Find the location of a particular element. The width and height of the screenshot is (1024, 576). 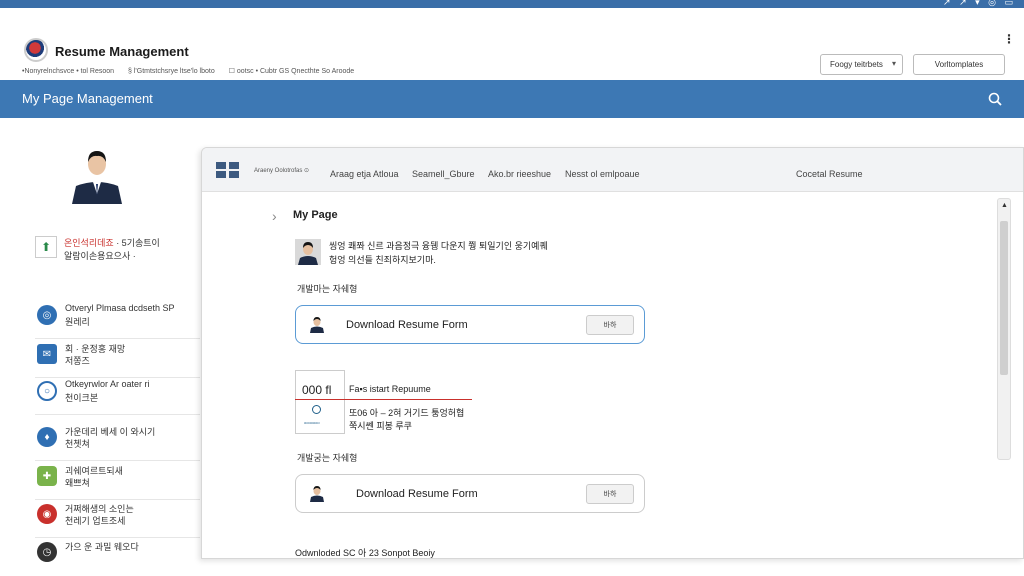

menu-sublabel: 천이크본 is located at coordinates (82, 398).